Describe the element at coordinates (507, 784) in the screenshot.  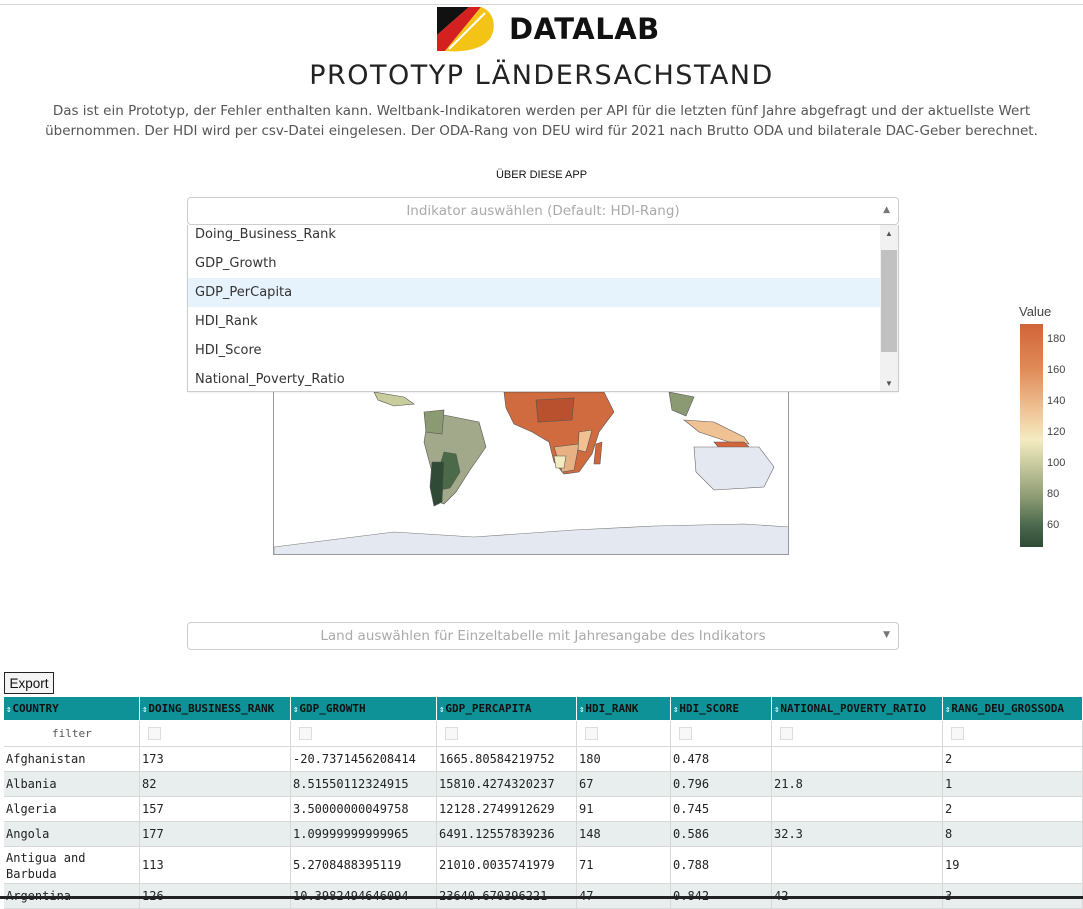
I see `table-cell-gdp-percapita: 15810.4274320237` at that location.